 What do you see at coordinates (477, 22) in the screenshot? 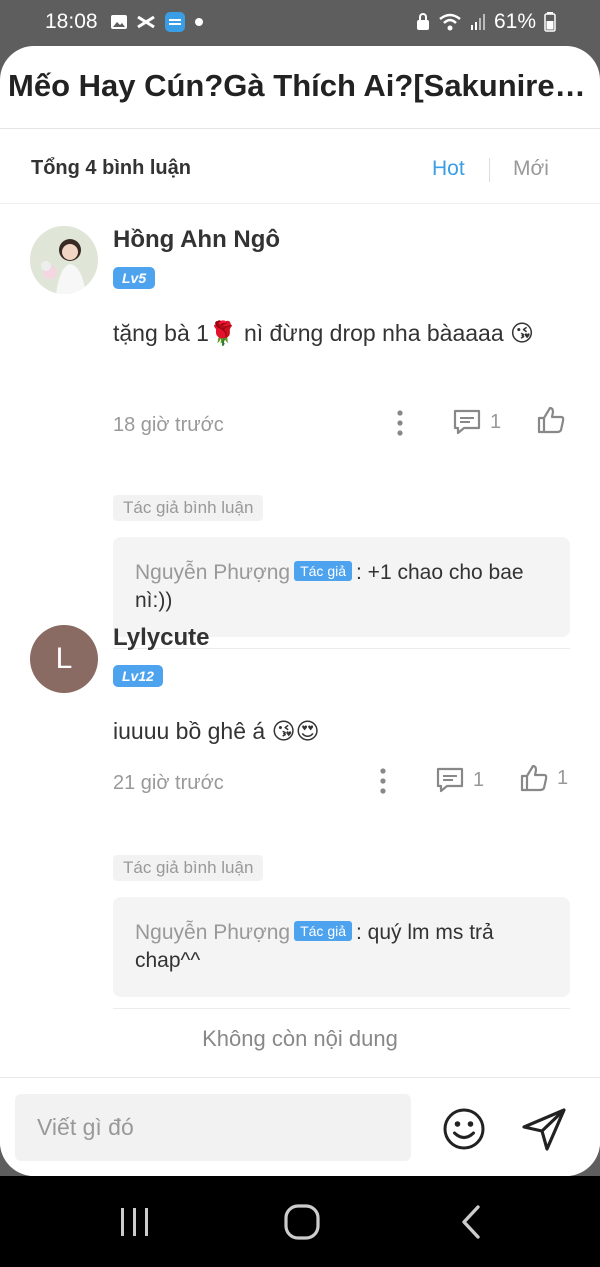
I see `signal-icon` at bounding box center [477, 22].